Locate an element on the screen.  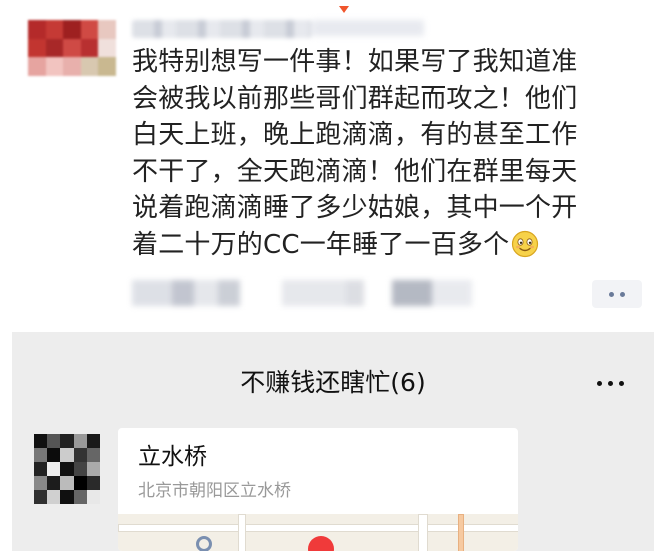
map-preview is located at coordinates (318, 532).